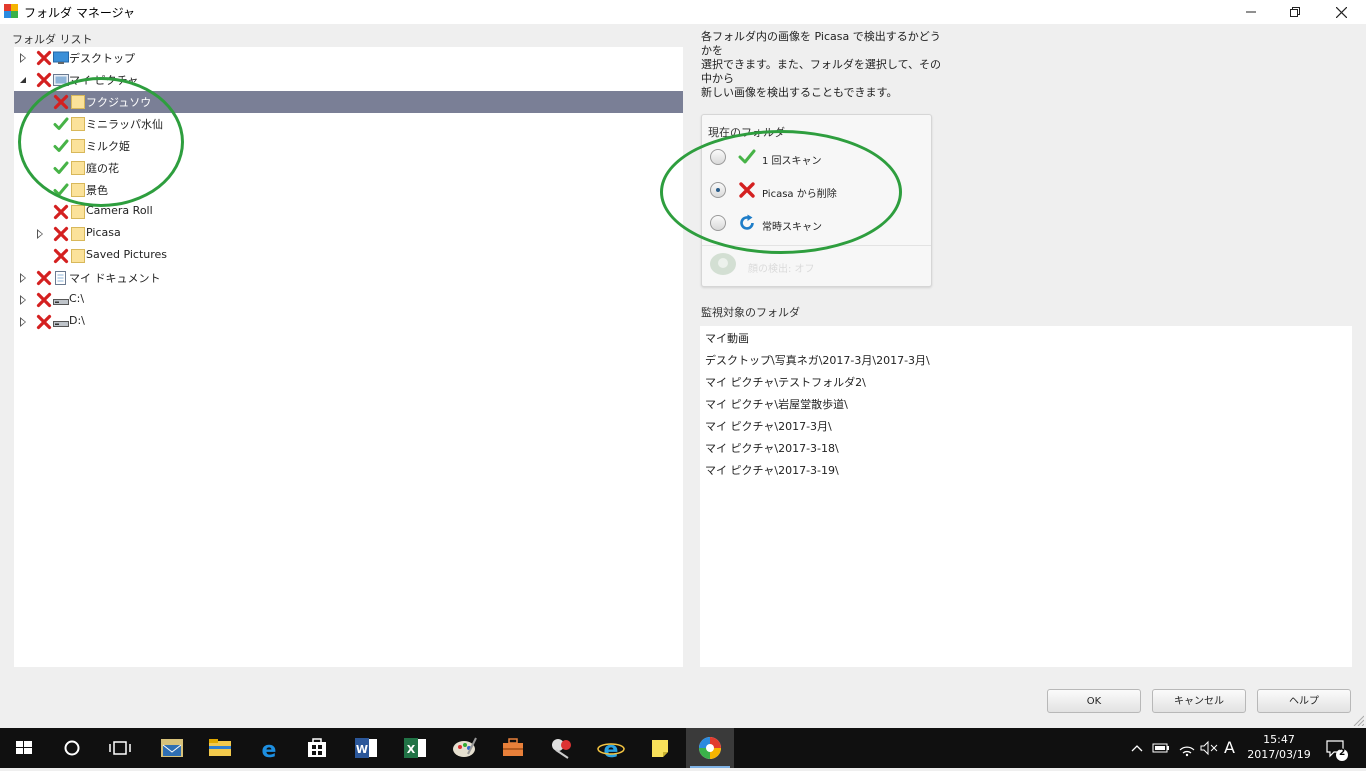 The width and height of the screenshot is (1366, 771). What do you see at coordinates (727, 338) in the screenshot?
I see `watched-folder-item: マイ動画` at bounding box center [727, 338].